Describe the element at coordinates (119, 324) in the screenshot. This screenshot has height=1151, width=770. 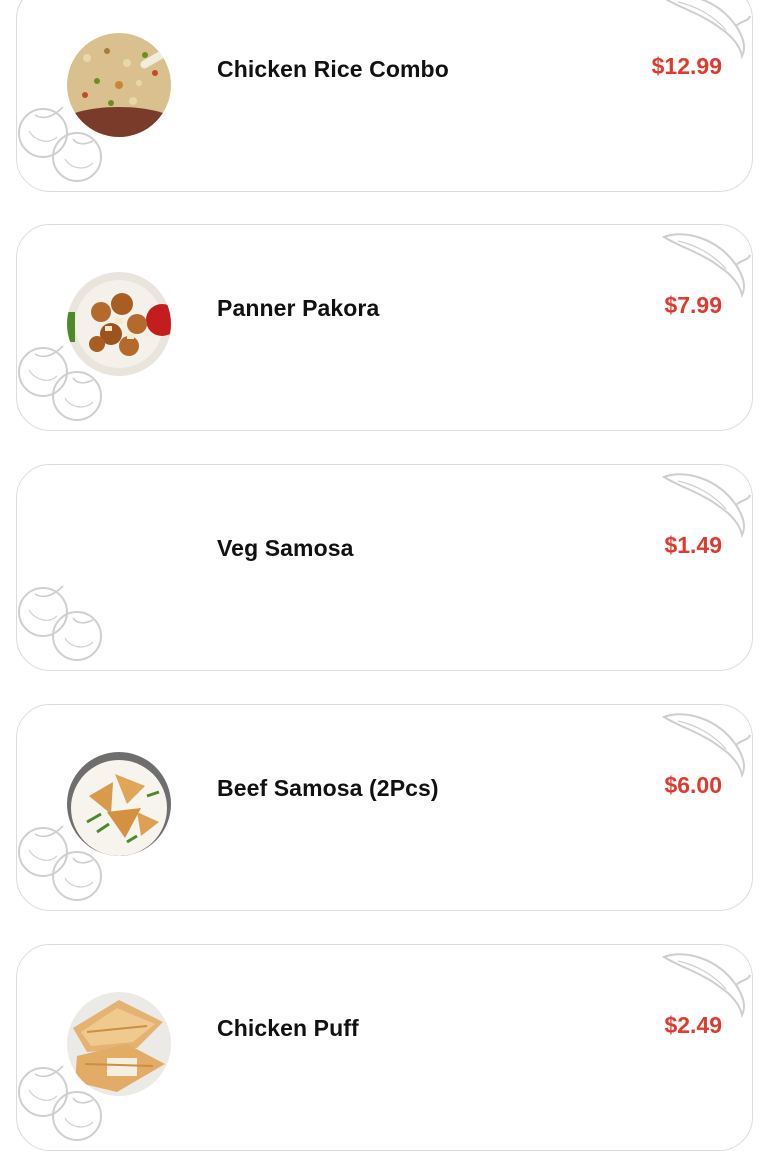
I see `paneer-pakora-photo` at that location.